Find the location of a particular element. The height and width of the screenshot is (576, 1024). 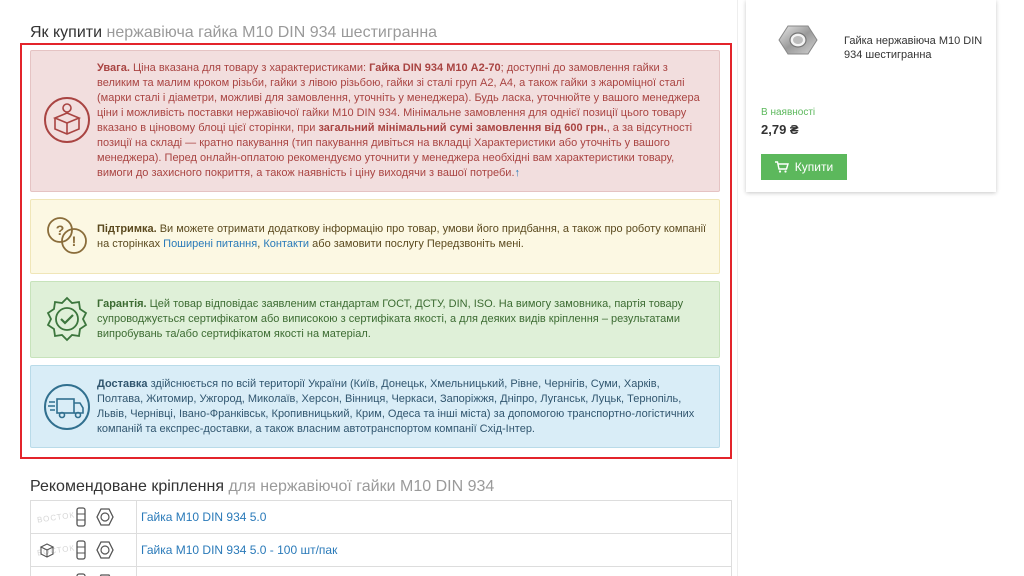

table-row-name: Гайка М10 DIN 934 5.0 - 100 шт/пак is located at coordinates (434, 550).